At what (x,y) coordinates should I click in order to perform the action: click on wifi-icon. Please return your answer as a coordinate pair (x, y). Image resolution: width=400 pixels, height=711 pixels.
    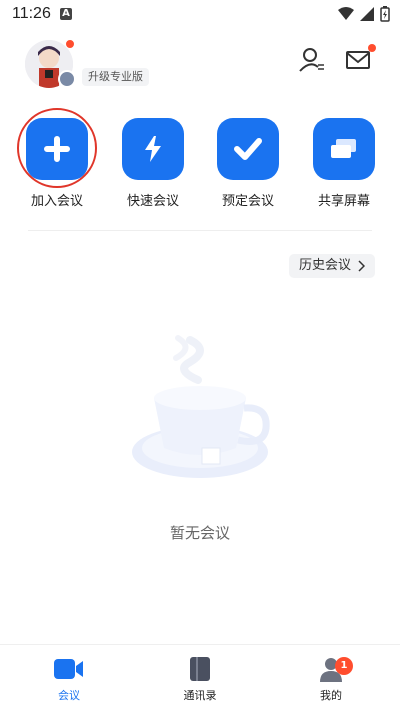
    Looking at the image, I should click on (346, 13).